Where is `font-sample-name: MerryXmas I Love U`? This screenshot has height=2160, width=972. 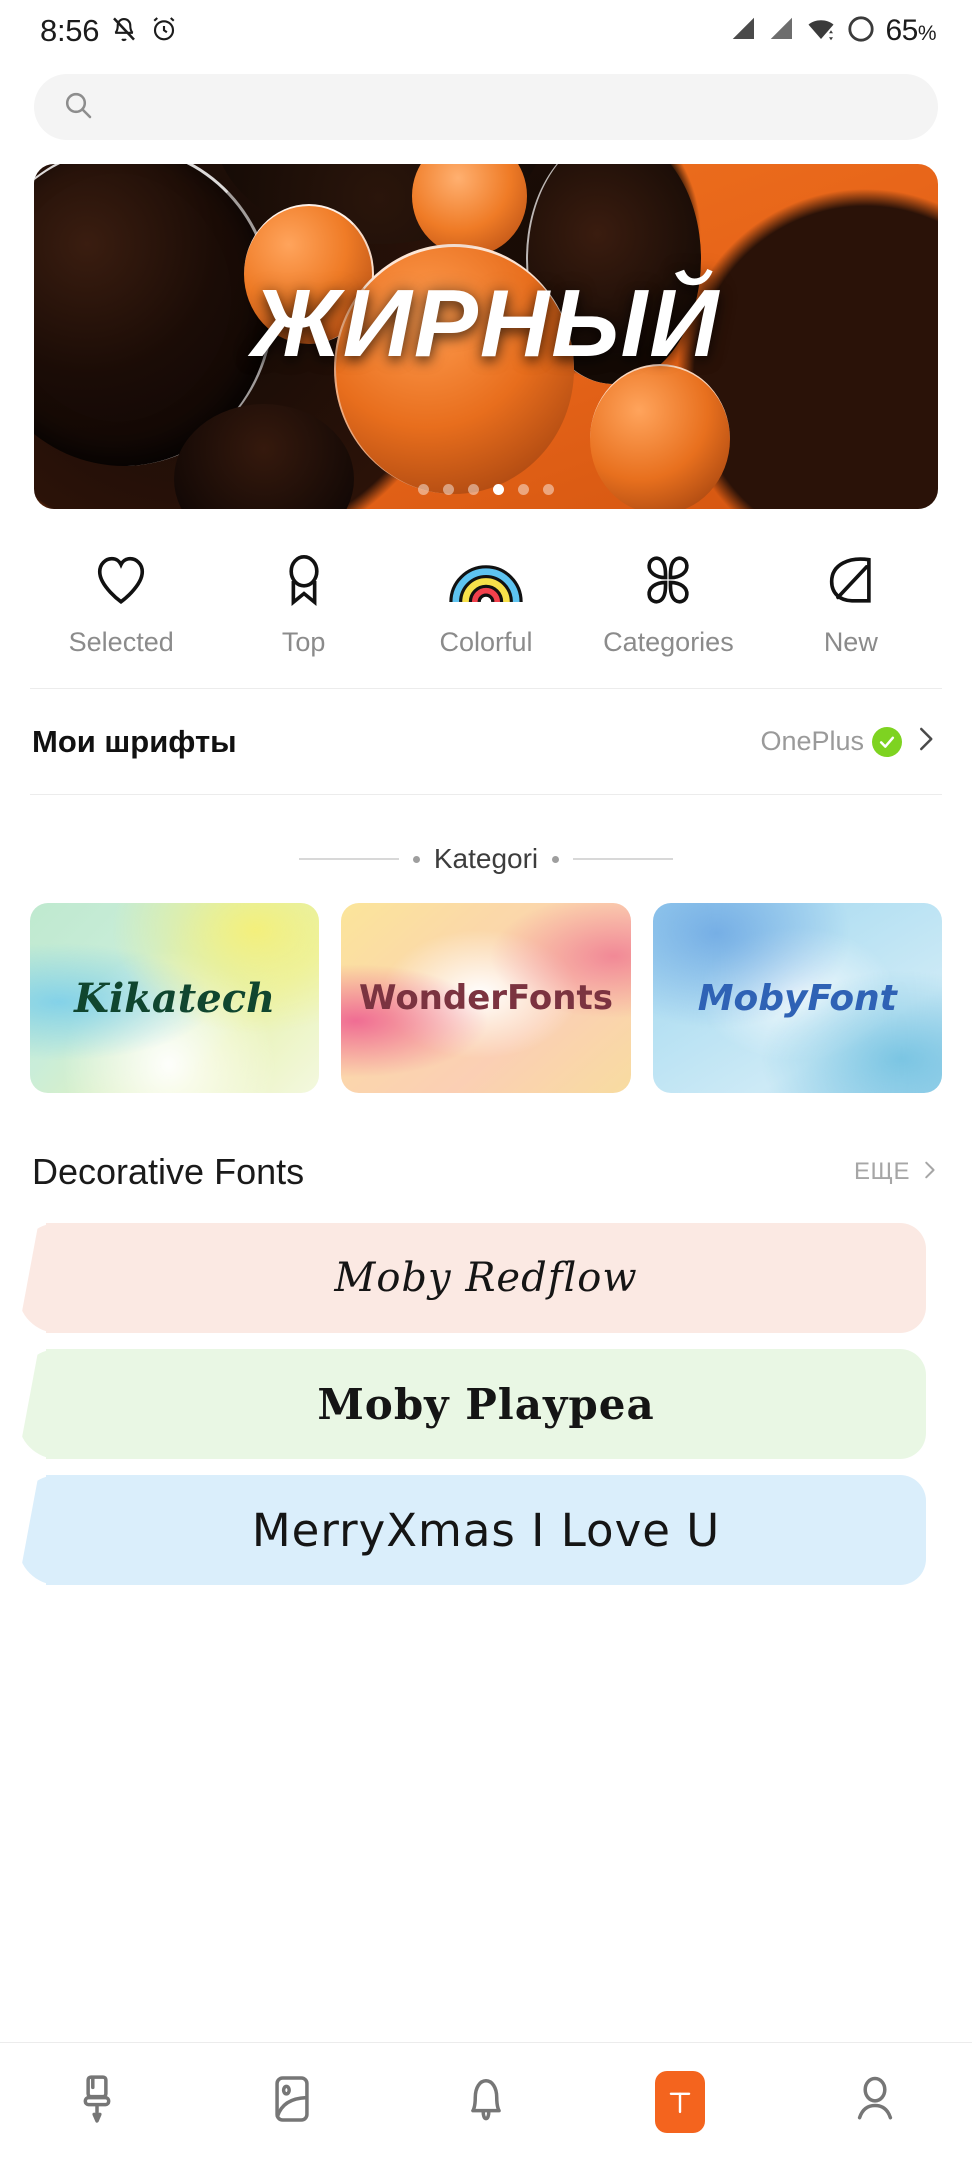 font-sample-name: MerryXmas I Love U is located at coordinates (486, 1530).